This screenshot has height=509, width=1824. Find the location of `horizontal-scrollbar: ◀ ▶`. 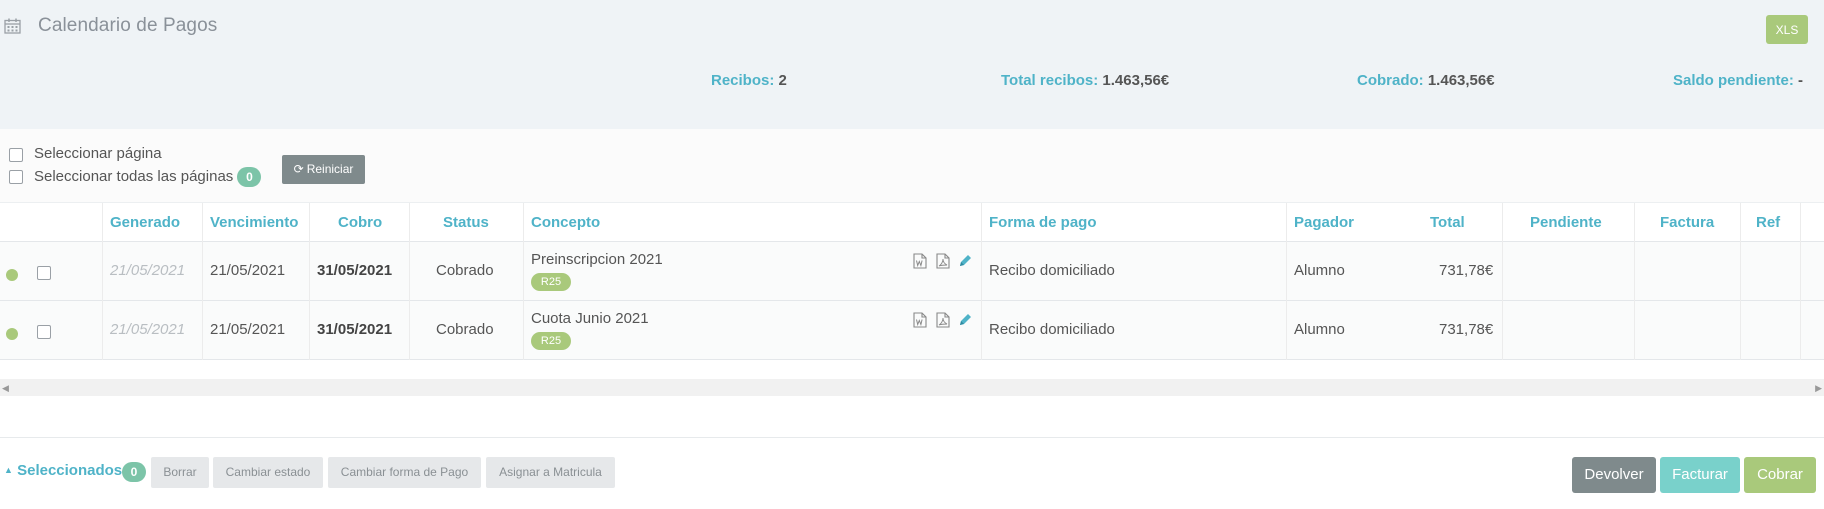

horizontal-scrollbar: ◀ ▶ is located at coordinates (912, 387).